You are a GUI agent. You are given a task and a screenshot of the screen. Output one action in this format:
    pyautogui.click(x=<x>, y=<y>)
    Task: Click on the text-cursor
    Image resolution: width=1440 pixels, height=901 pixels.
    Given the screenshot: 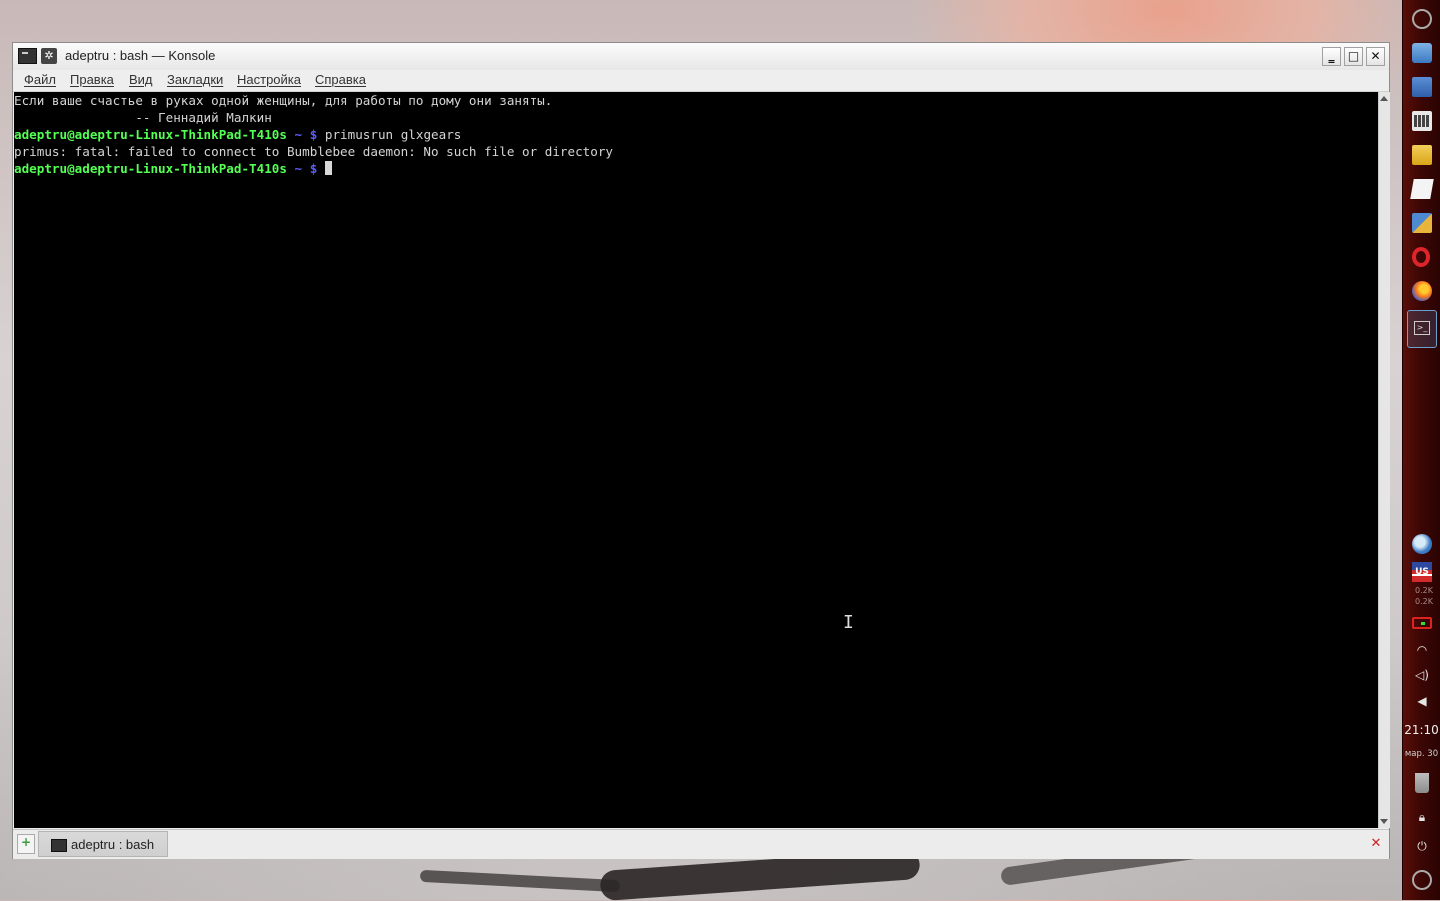 What is the action you would take?
    pyautogui.click(x=328, y=168)
    